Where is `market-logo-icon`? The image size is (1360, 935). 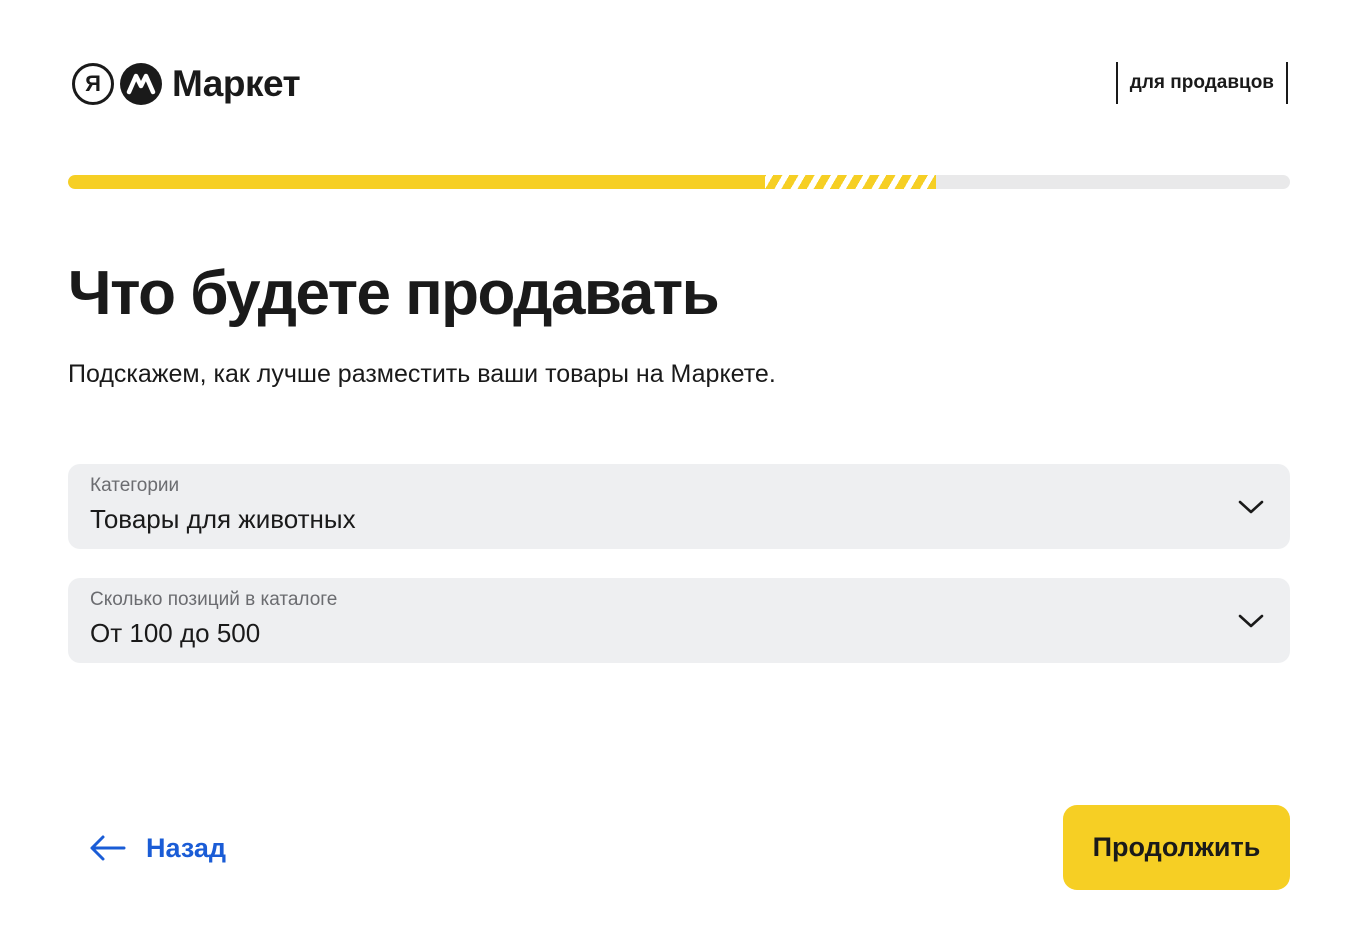 market-logo-icon is located at coordinates (141, 84).